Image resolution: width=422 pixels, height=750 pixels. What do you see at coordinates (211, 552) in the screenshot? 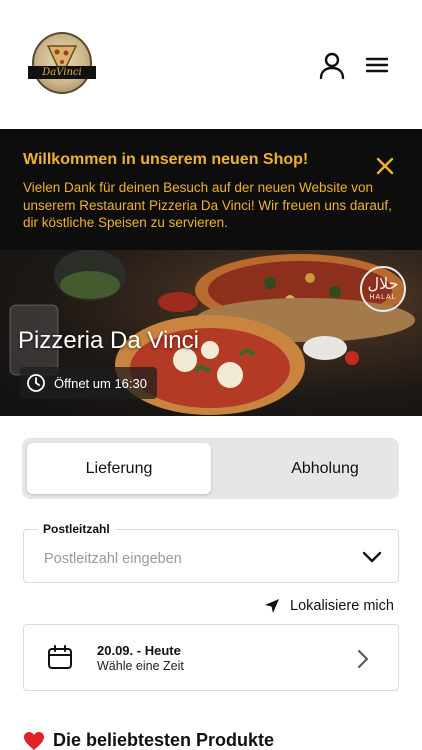
I see `postal-code-field: Postleitzahl Postleitzahl eingeben` at bounding box center [211, 552].